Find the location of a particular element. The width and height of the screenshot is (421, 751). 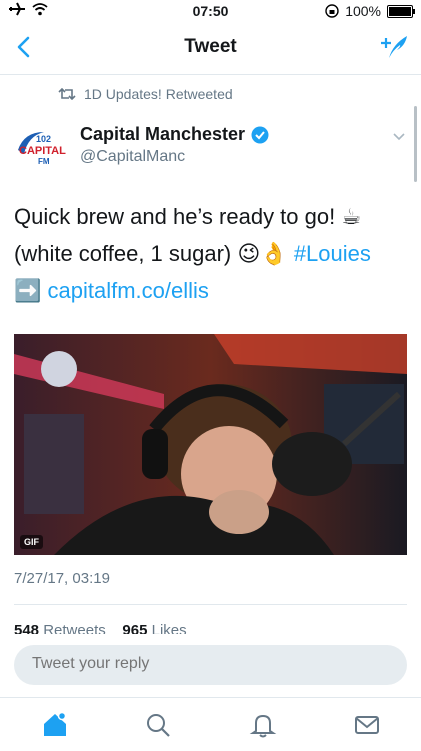

likes-count: 965 is located at coordinates (135, 628).